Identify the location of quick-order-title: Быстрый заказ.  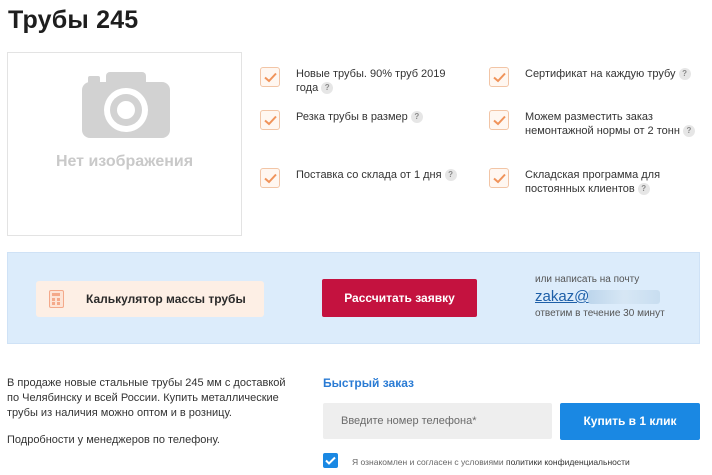
(368, 383).